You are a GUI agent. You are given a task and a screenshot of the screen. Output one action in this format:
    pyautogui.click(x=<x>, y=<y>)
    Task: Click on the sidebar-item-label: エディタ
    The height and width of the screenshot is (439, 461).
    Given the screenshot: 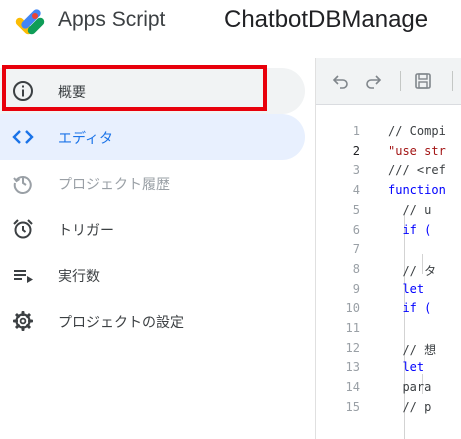 What is the action you would take?
    pyautogui.click(x=86, y=139)
    